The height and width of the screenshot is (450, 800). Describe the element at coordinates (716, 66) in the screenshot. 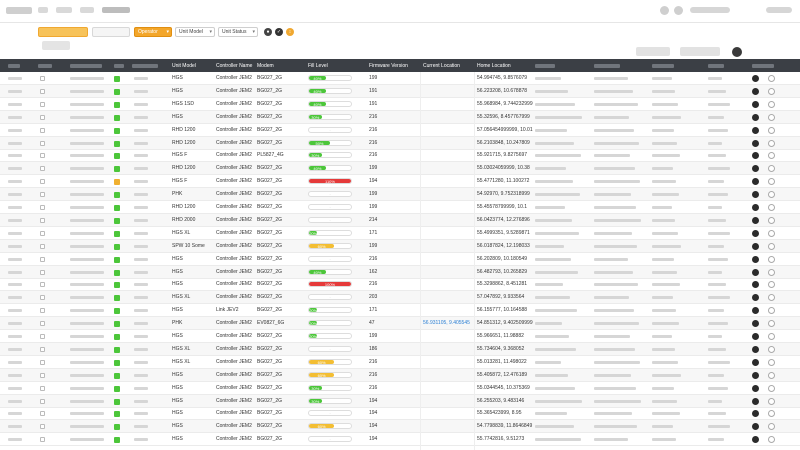

I see `header-col-type` at that location.